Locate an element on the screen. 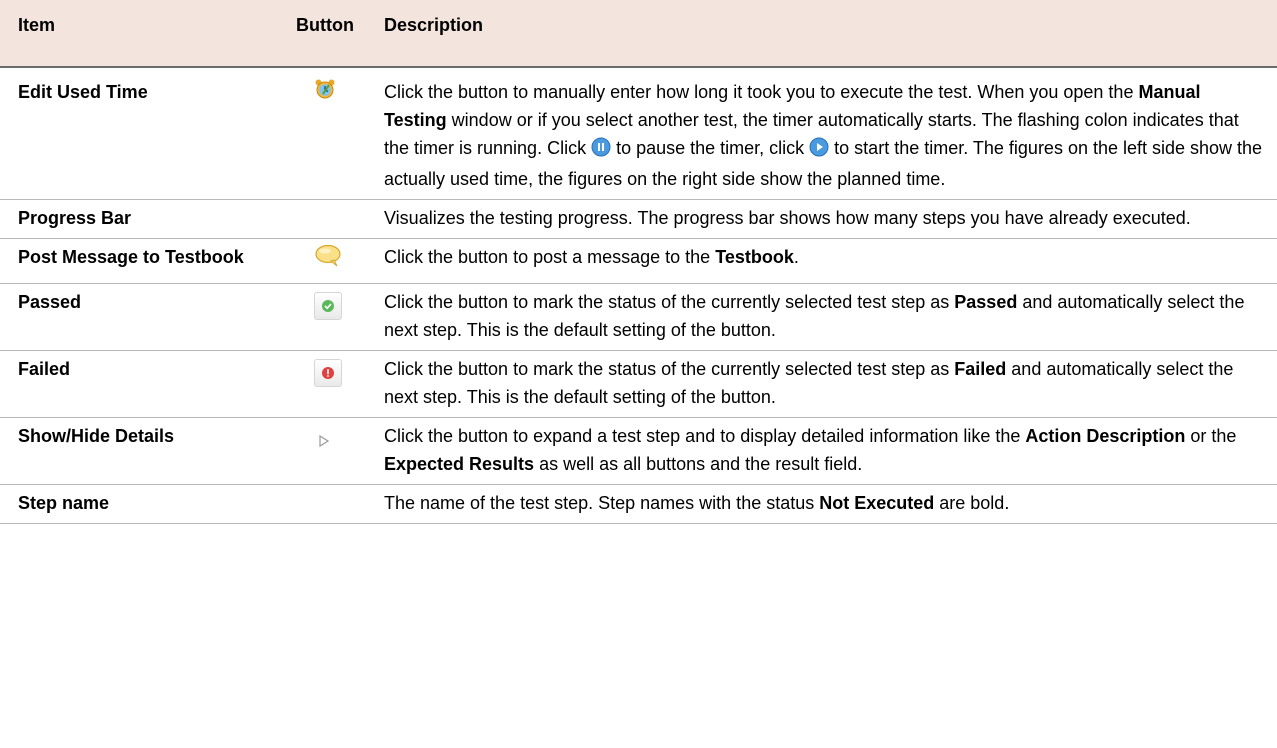  item-name: Failed is located at coordinates (44, 369).